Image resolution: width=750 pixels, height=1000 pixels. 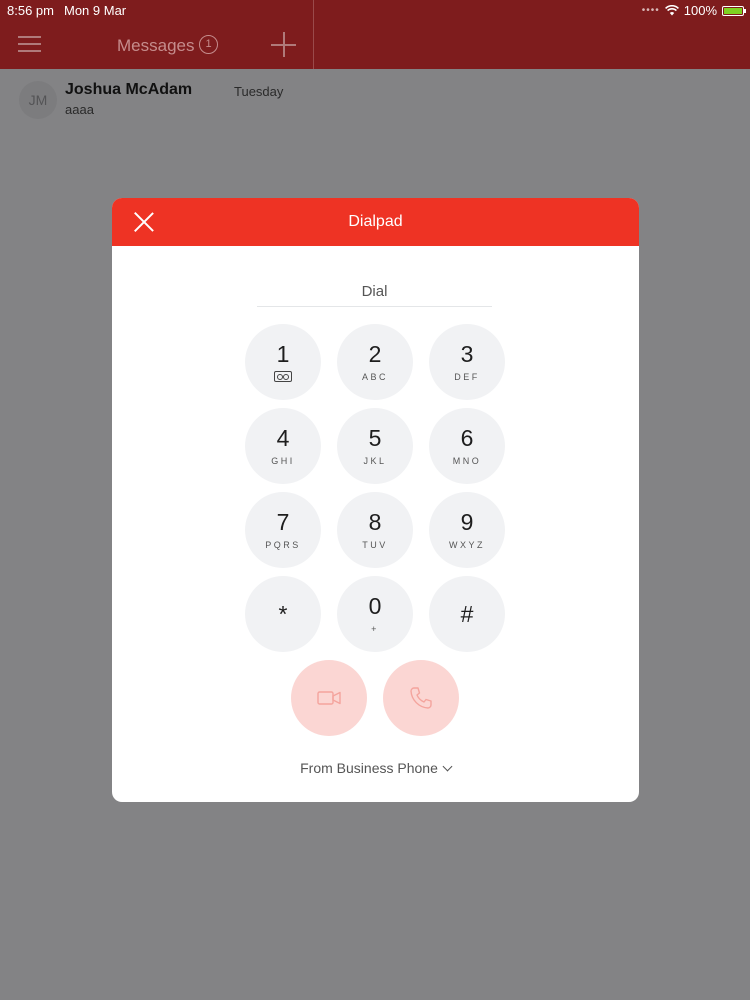 What do you see at coordinates (283, 354) in the screenshot?
I see `key-digit: 1` at bounding box center [283, 354].